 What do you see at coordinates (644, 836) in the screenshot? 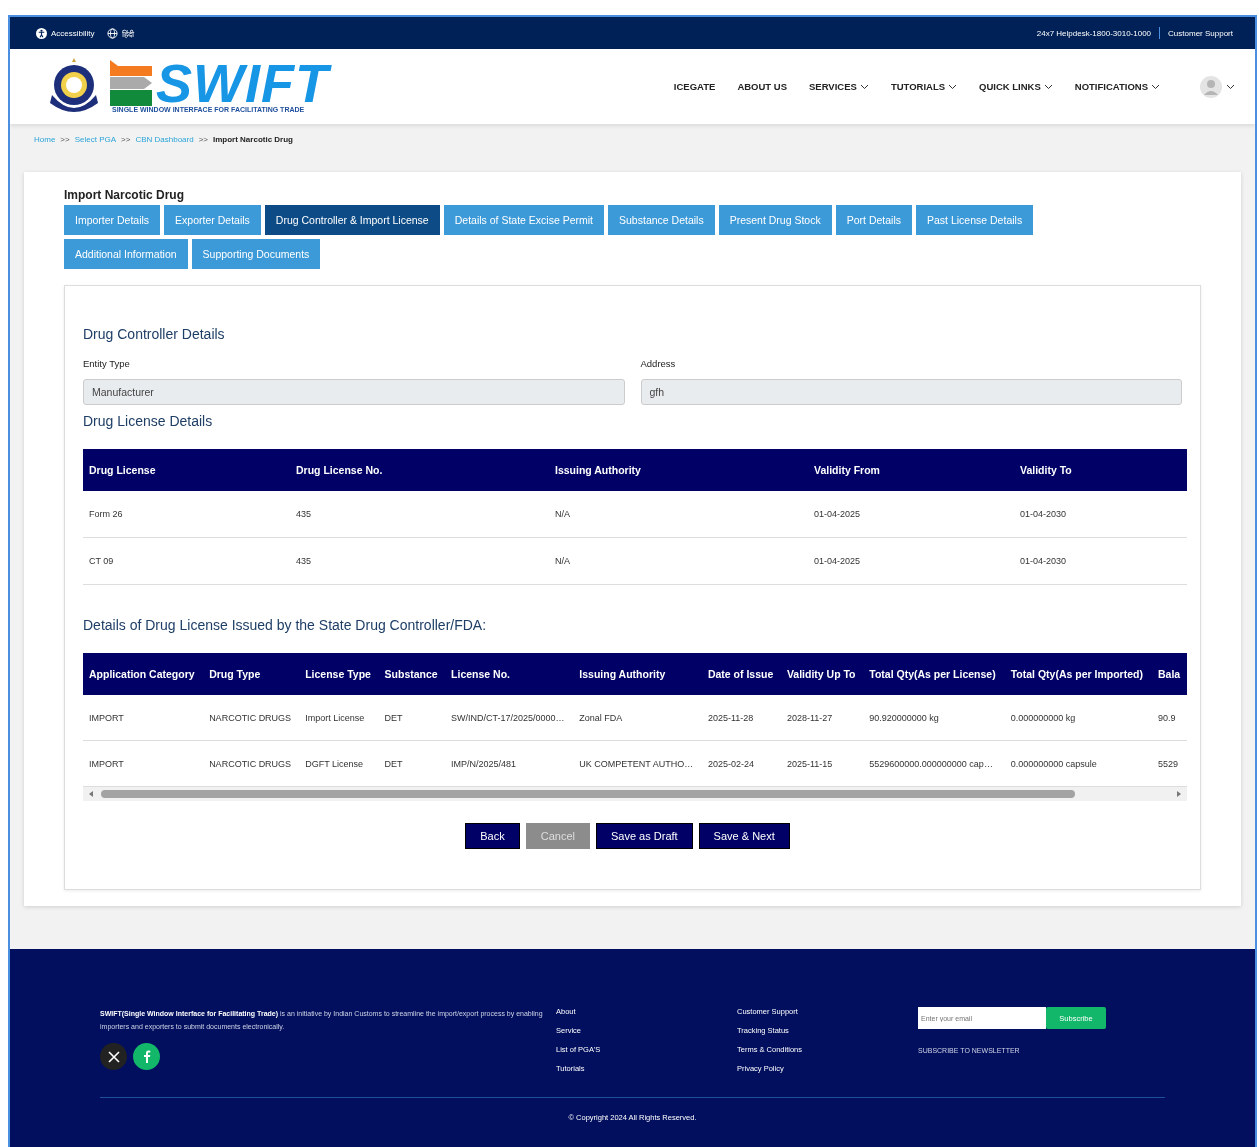
I see `action-button: Save as Draft` at bounding box center [644, 836].